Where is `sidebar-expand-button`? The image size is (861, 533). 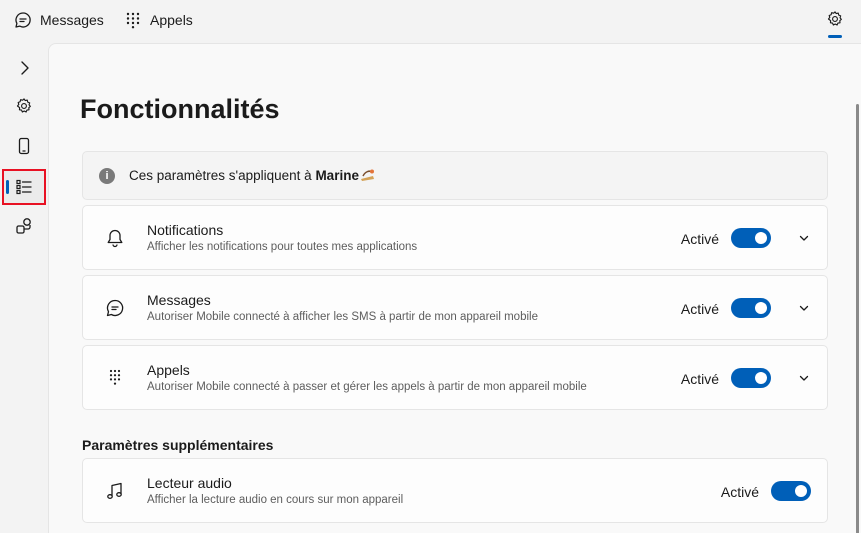
sidebar-expand-button is located at coordinates (24, 68).